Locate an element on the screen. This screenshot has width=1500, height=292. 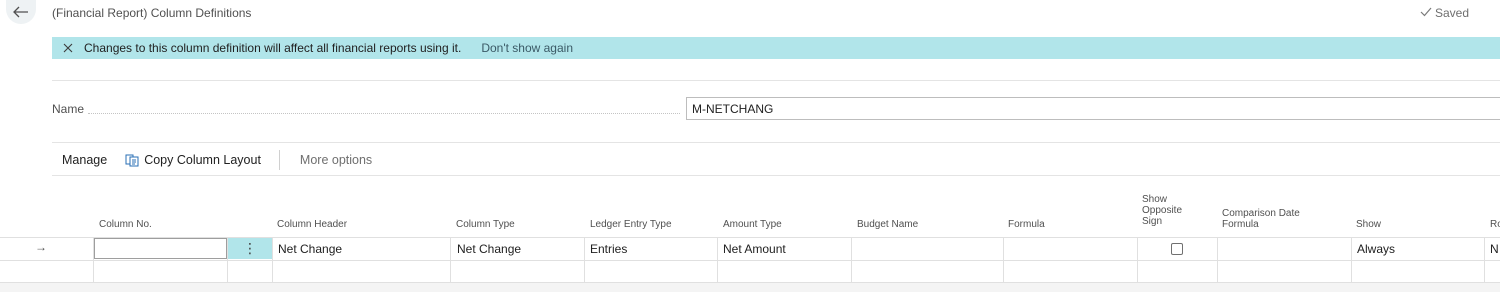
action-bar: Manage Copy Column Layout More options is located at coordinates (212, 160).